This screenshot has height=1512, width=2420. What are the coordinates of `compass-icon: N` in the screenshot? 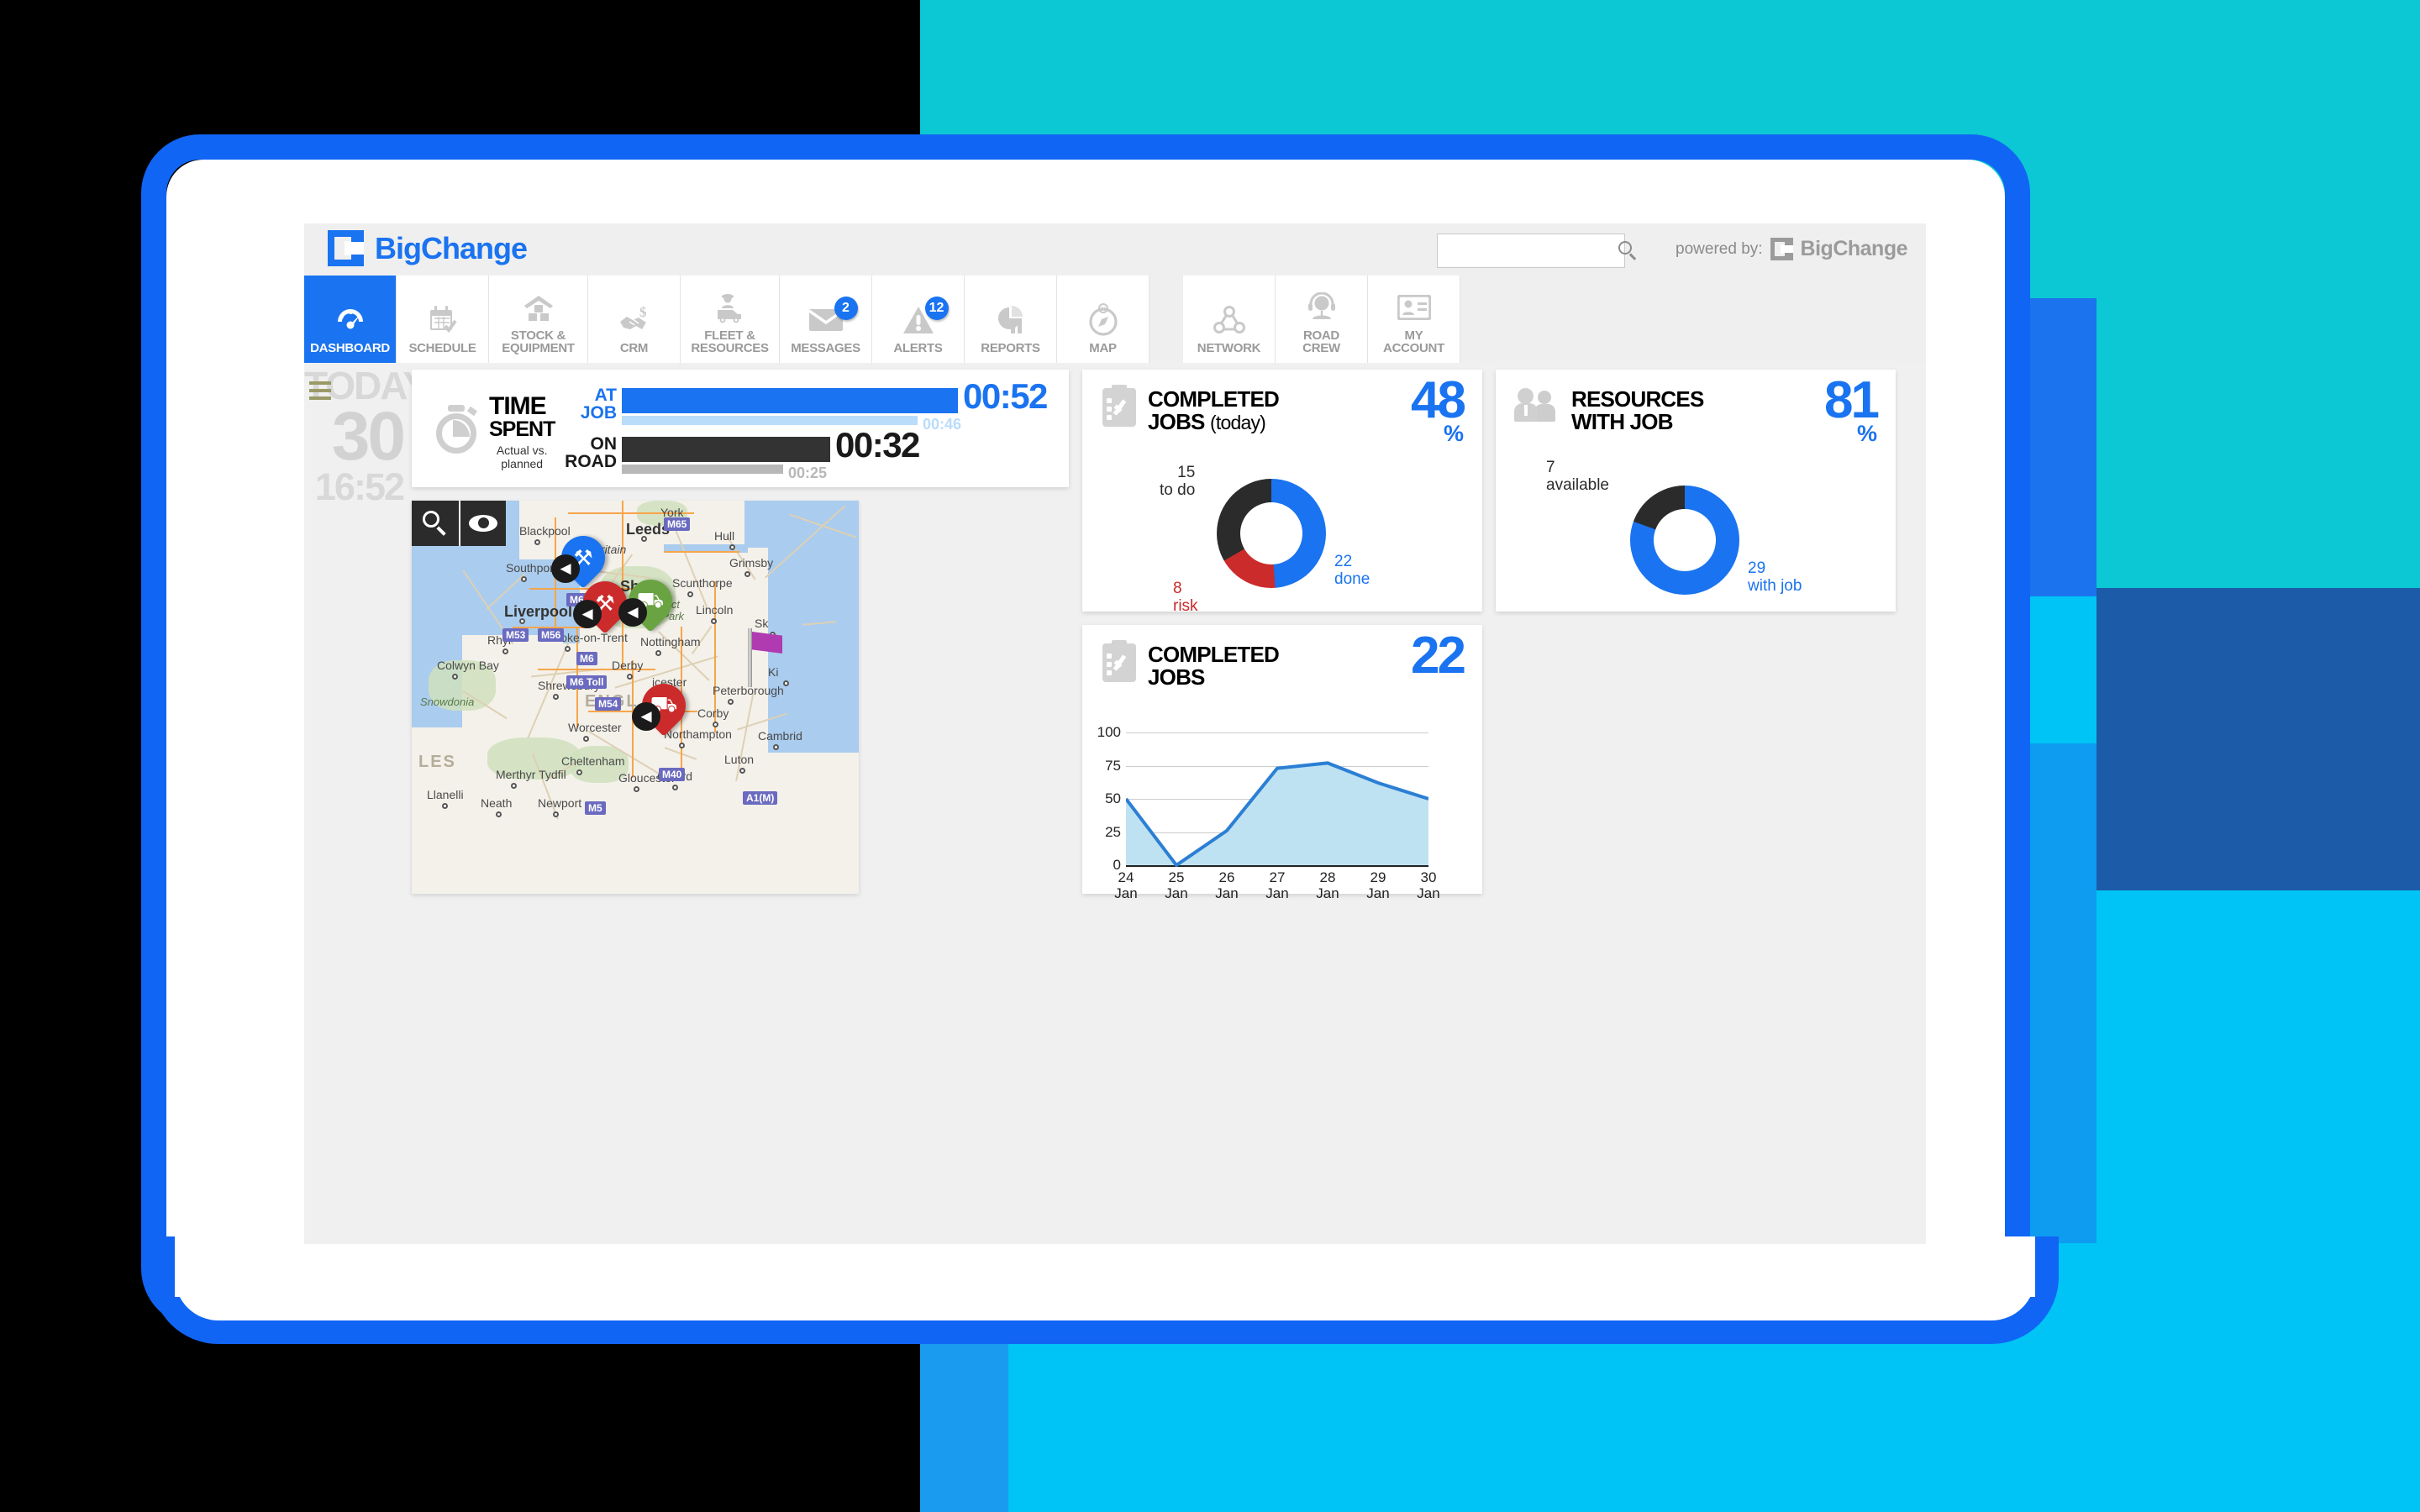 It's located at (1103, 320).